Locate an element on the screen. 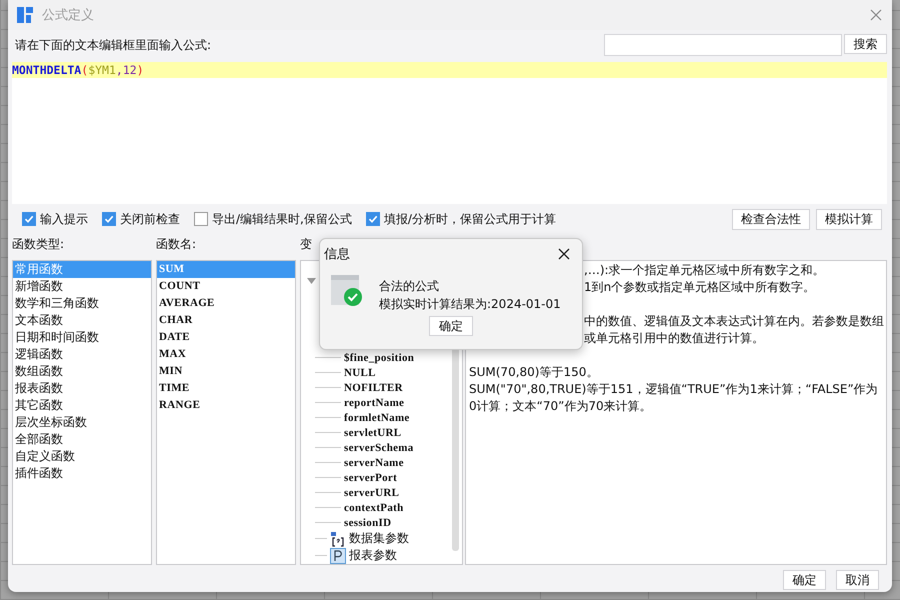 This screenshot has height=600, width=900. list-heading: 函数类型: is located at coordinates (38, 244).